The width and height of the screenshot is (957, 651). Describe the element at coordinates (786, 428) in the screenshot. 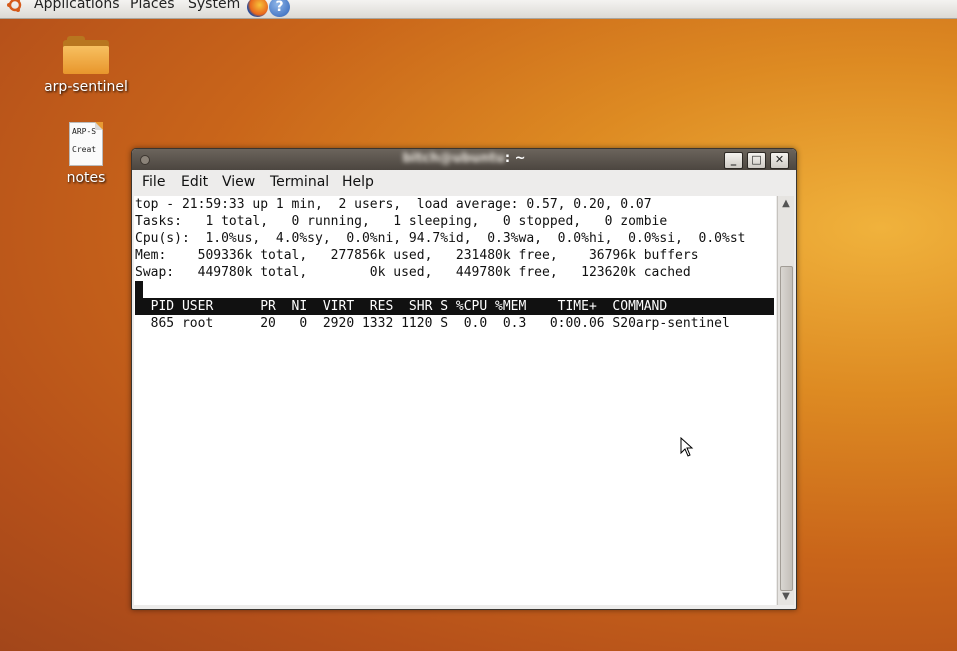

I see `scrollbar-thumb` at that location.